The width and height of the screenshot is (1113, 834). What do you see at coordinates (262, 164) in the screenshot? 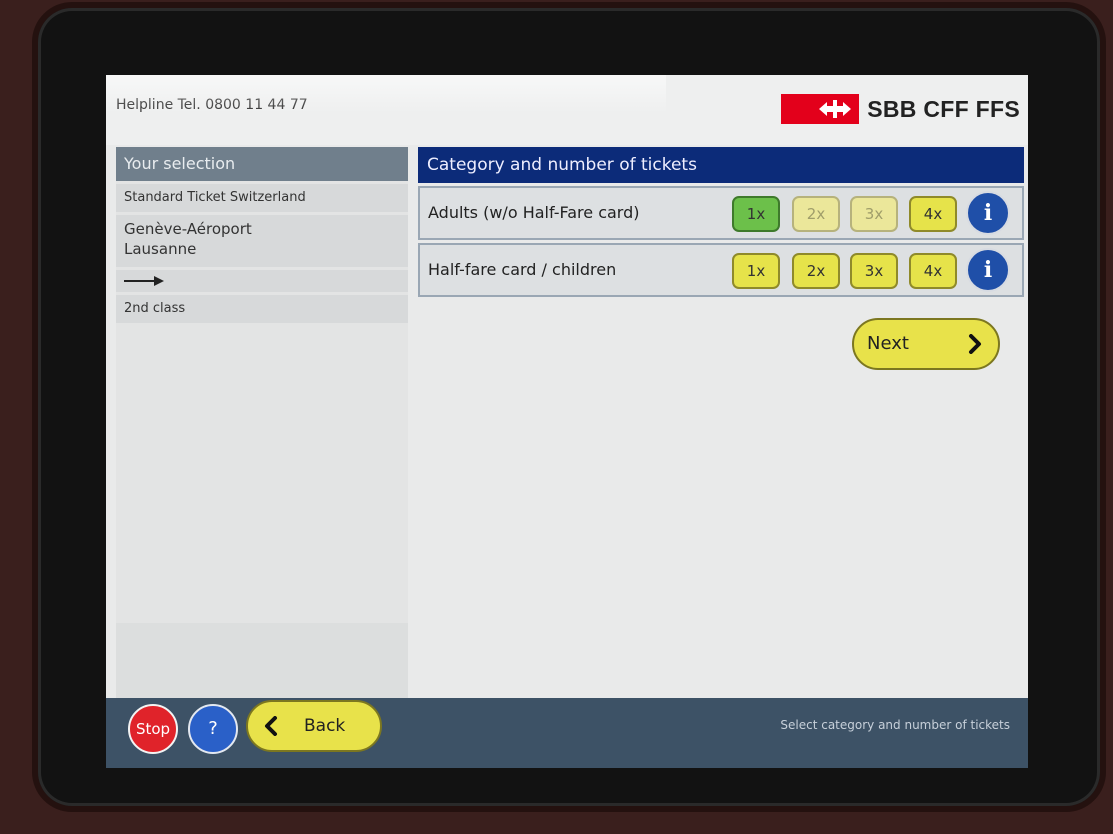
I see `selection-title: Your selection` at bounding box center [262, 164].